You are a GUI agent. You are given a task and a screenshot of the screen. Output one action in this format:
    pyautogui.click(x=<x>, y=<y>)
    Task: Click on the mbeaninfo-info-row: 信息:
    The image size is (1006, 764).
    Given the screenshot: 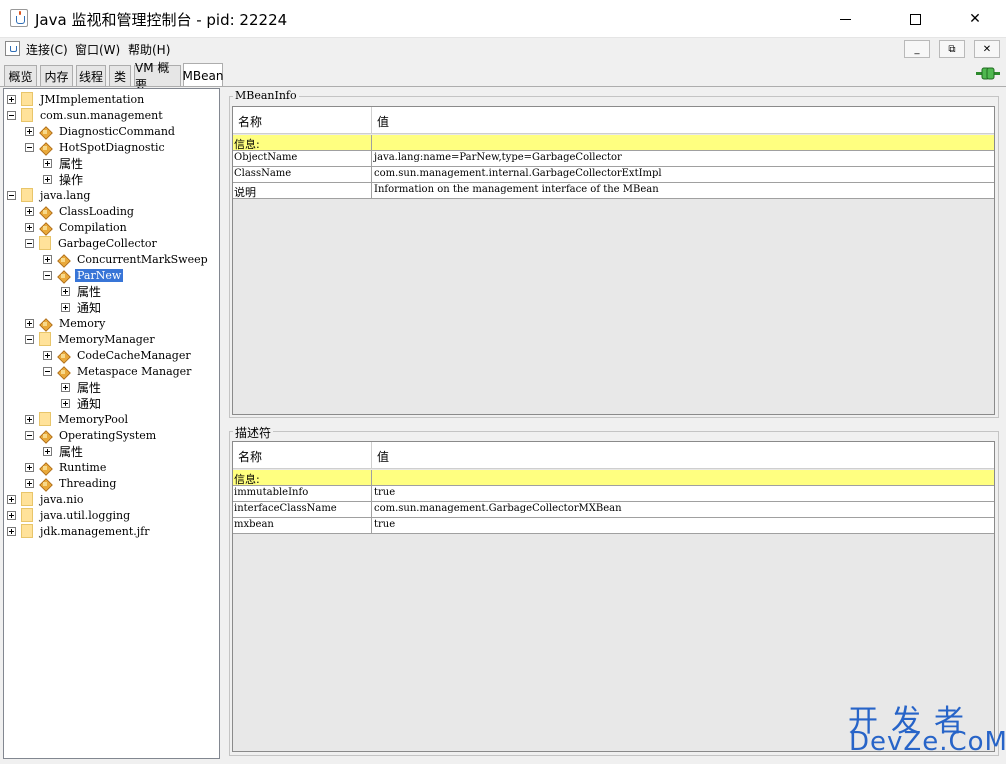 What is the action you would take?
    pyautogui.click(x=613, y=143)
    